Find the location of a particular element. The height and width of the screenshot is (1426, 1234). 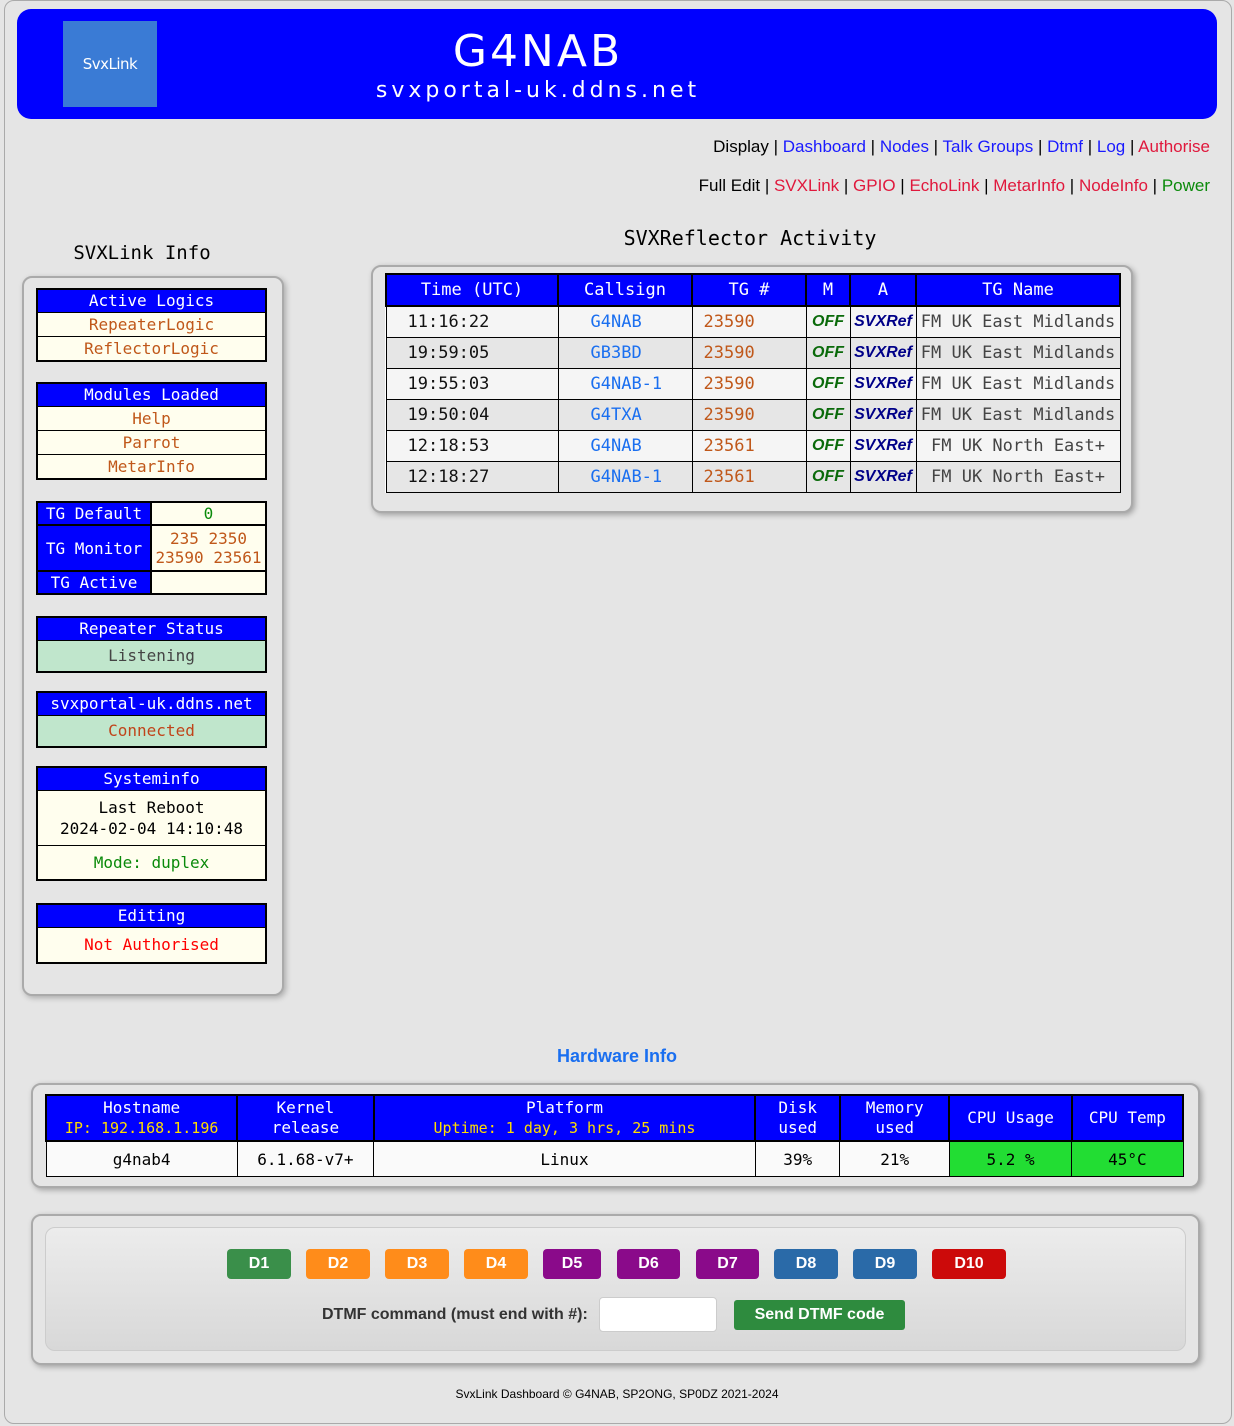

reflector-header: svxportal-uk.ddns.net is located at coordinates (151, 704).